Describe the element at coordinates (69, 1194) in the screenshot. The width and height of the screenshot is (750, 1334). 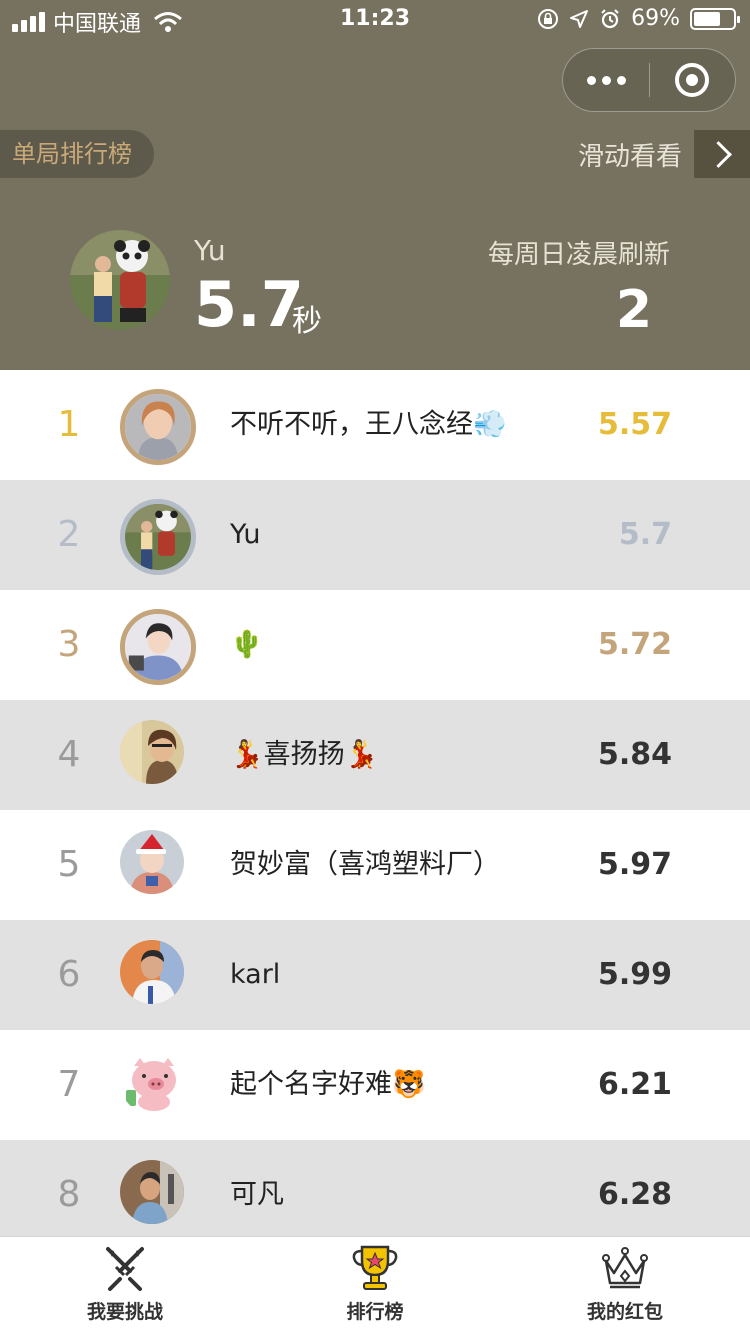
I see `rank-number: 8` at that location.